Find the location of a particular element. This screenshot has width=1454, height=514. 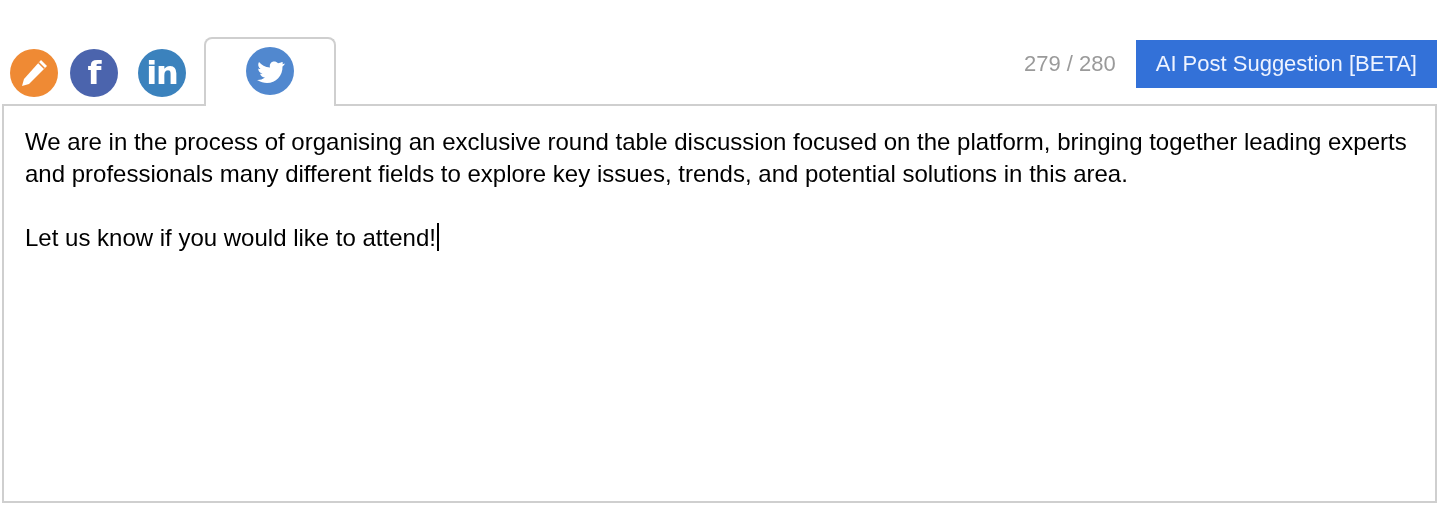

ai-suggestion-button: AI Post Suggestion [BETA] is located at coordinates (1286, 64).